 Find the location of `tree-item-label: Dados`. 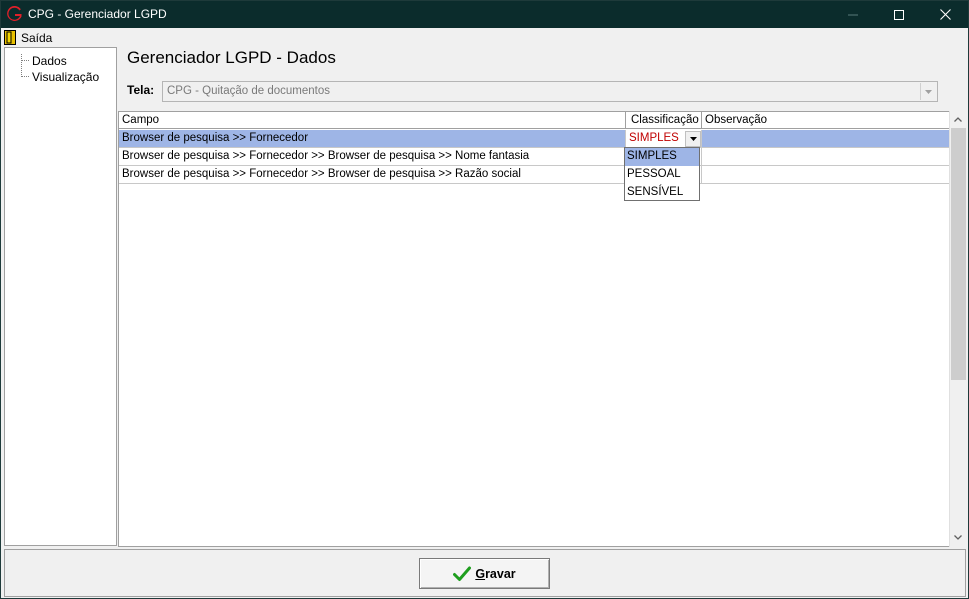

tree-item-label: Dados is located at coordinates (49, 60).